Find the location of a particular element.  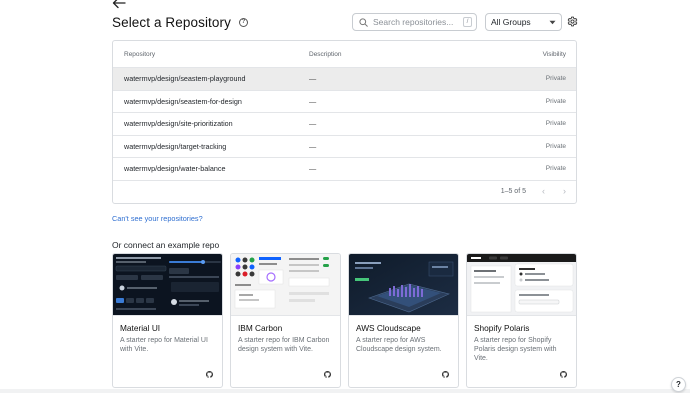

help-button: ? is located at coordinates (678, 384).